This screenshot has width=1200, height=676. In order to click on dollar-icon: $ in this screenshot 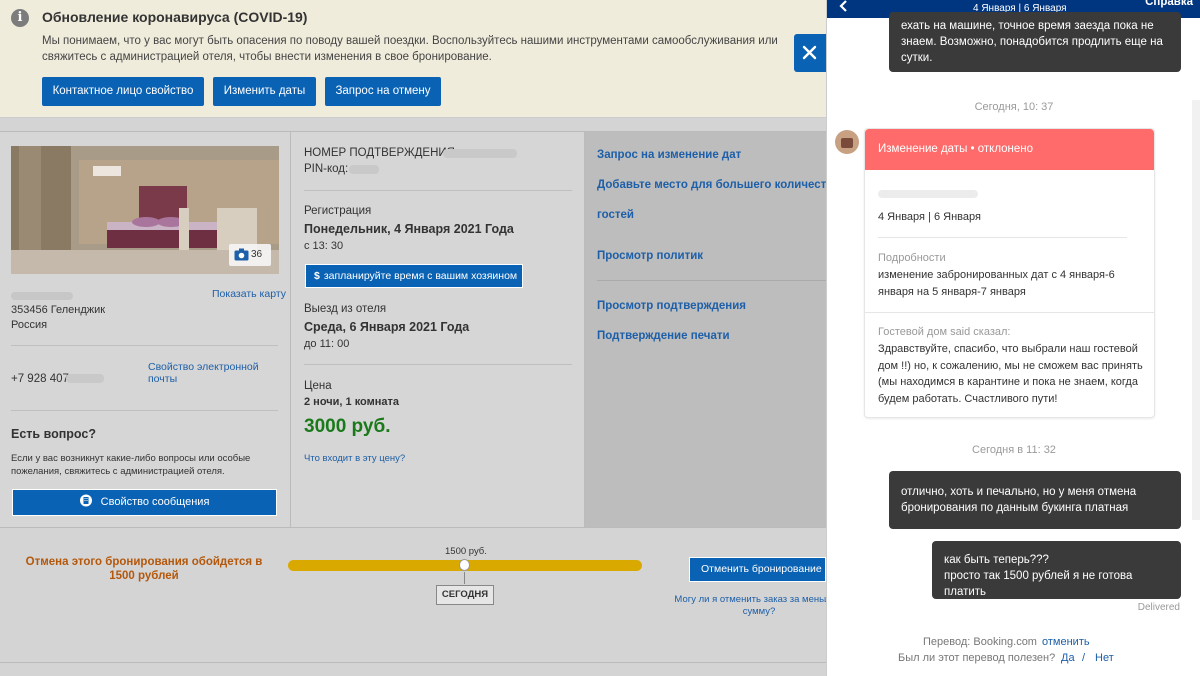, I will do `click(317, 276)`.